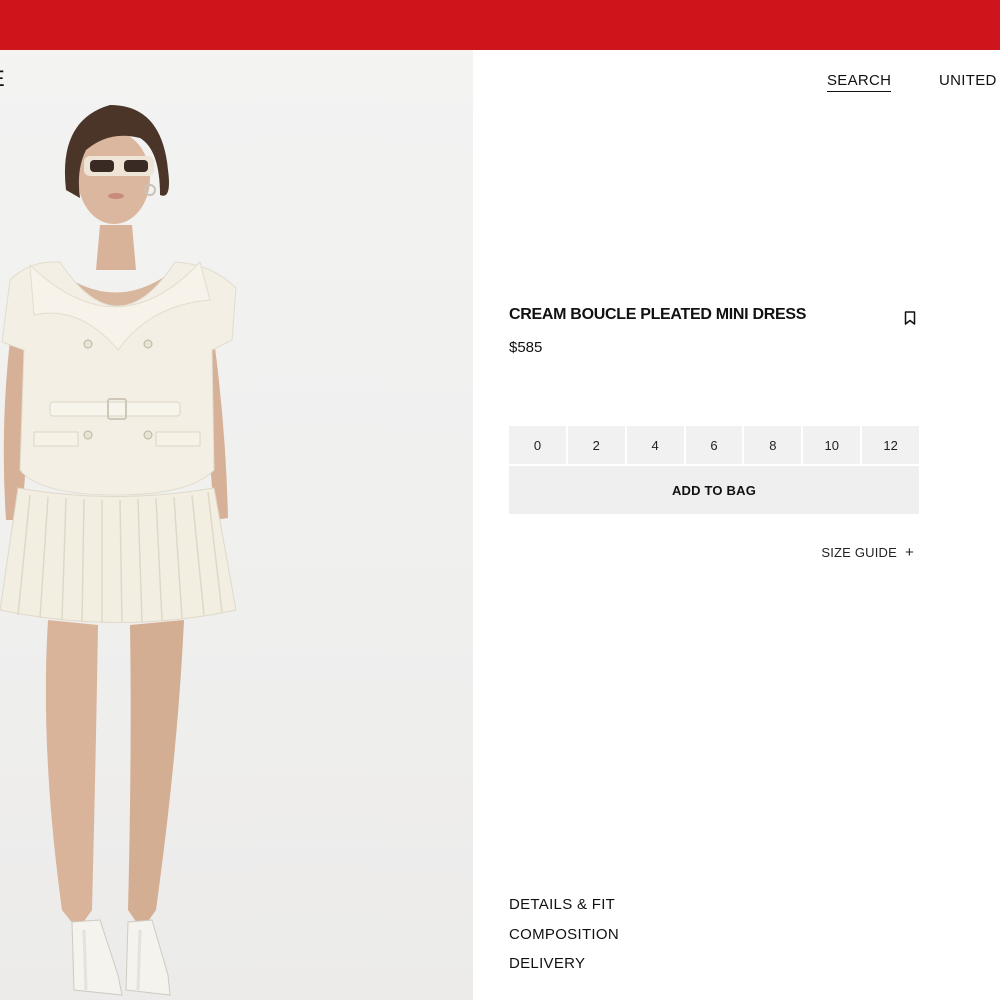 This screenshot has width=1000, height=1000. Describe the element at coordinates (547, 963) in the screenshot. I see `delivery-link: DELIVERY` at that location.